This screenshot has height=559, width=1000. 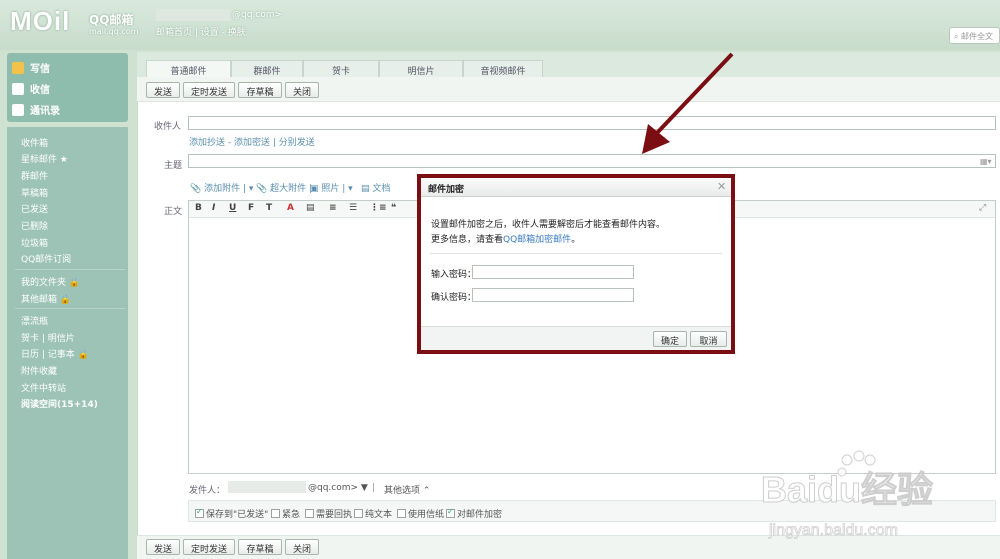 I want to click on password-label: 输入密码：, so click(x=454, y=275).